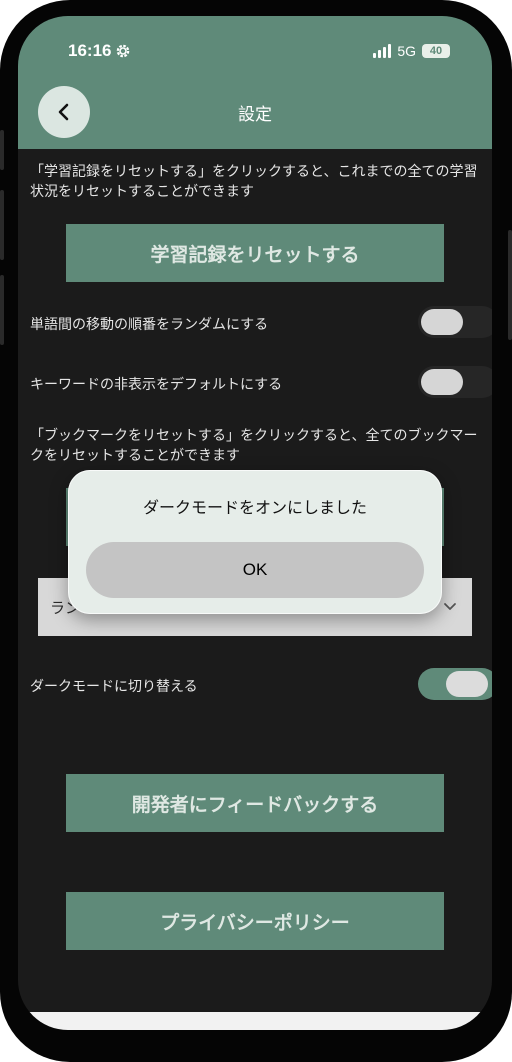 This screenshot has height=1062, width=512. I want to click on dialog-message: ダークモードをオンにしました, so click(254, 507).